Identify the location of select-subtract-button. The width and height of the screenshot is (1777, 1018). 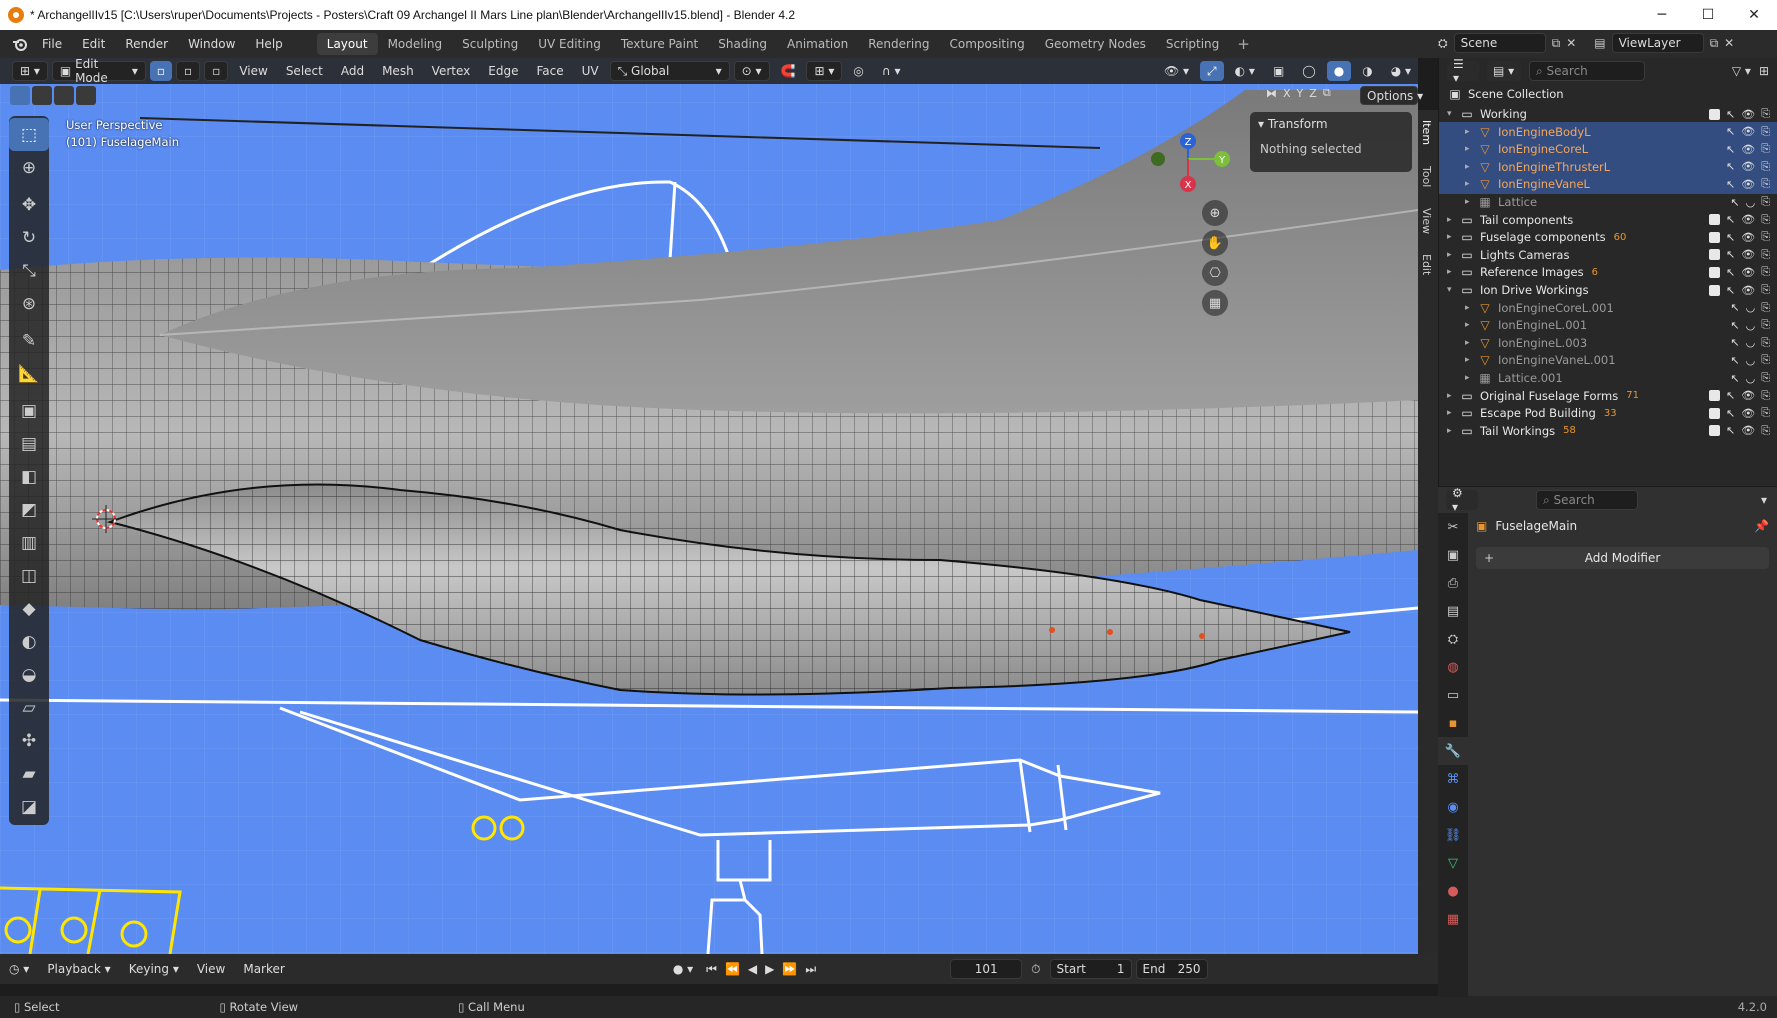
(64, 95).